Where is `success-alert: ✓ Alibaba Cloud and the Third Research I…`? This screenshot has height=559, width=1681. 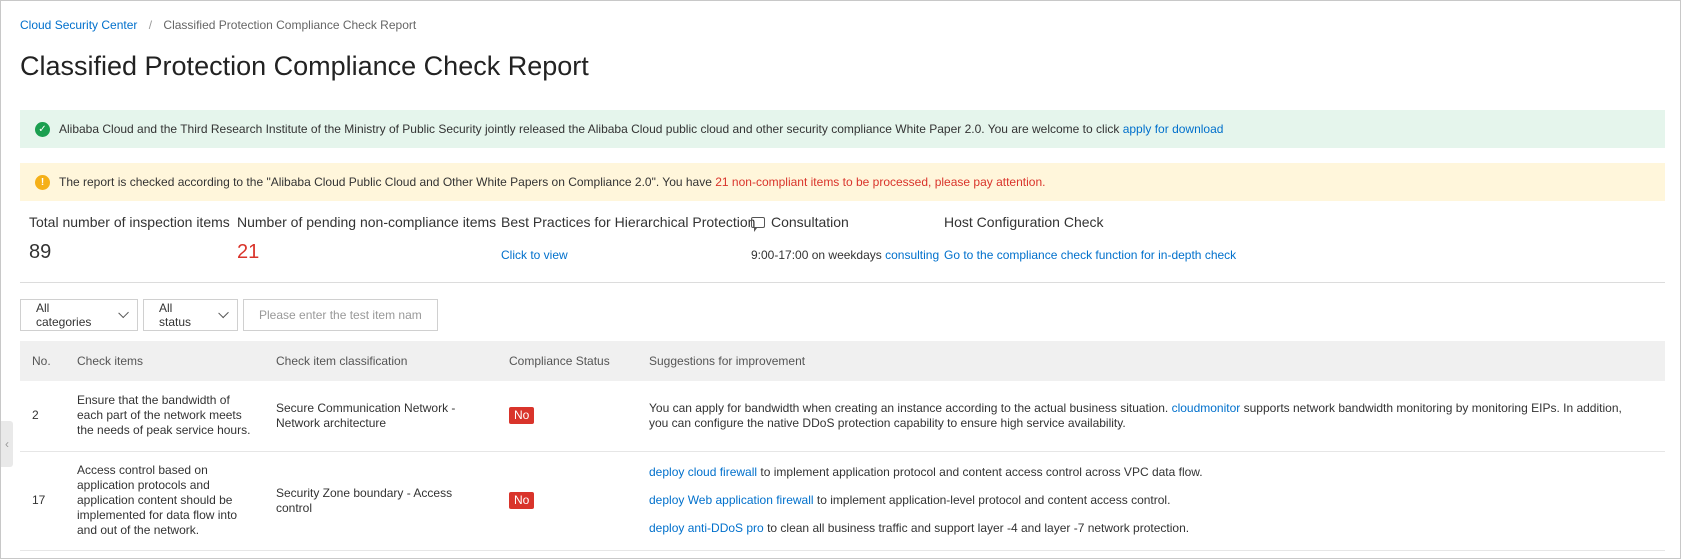 success-alert: ✓ Alibaba Cloud and the Third Research I… is located at coordinates (842, 129).